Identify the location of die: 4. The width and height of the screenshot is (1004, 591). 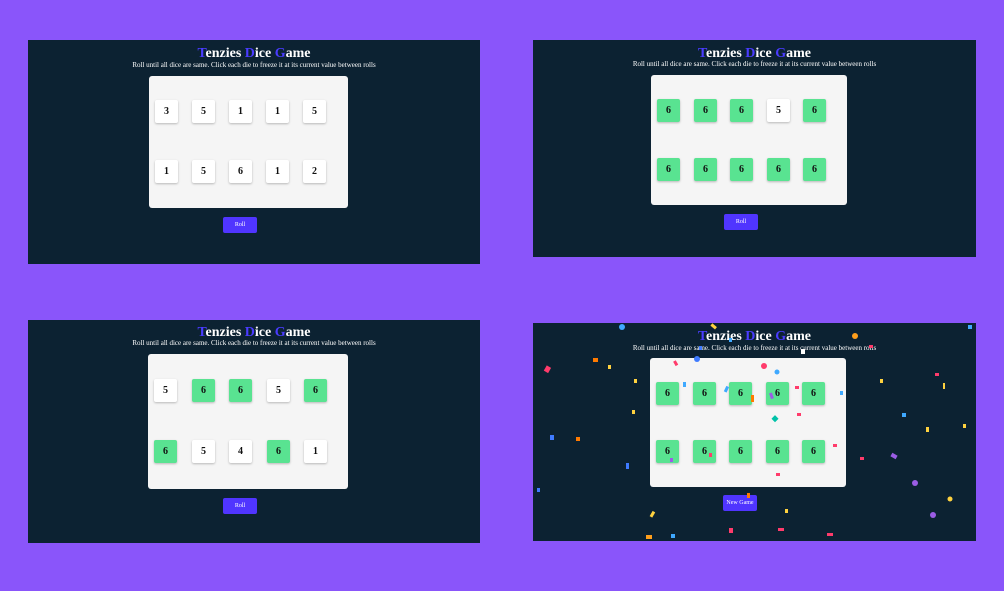
(240, 451).